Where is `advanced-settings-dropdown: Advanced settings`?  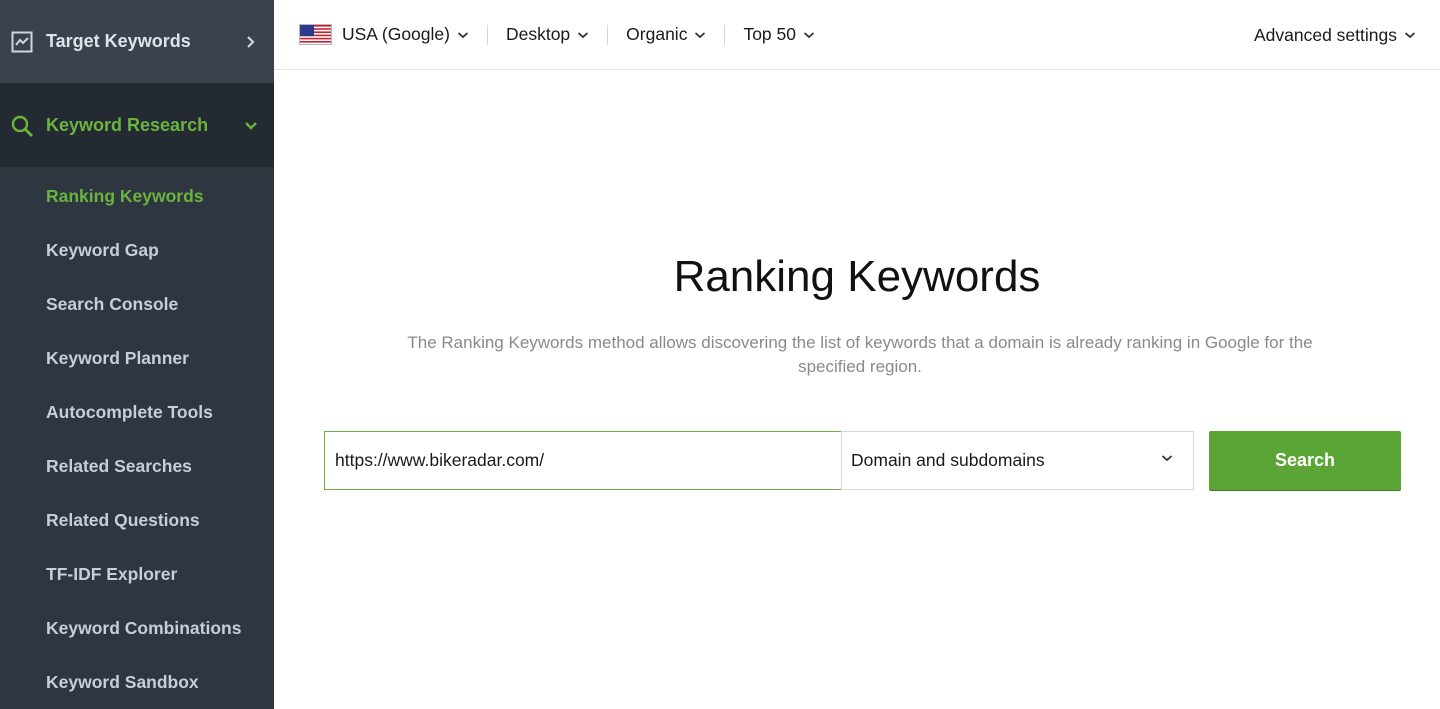 advanced-settings-dropdown: Advanced settings is located at coordinates (1335, 35).